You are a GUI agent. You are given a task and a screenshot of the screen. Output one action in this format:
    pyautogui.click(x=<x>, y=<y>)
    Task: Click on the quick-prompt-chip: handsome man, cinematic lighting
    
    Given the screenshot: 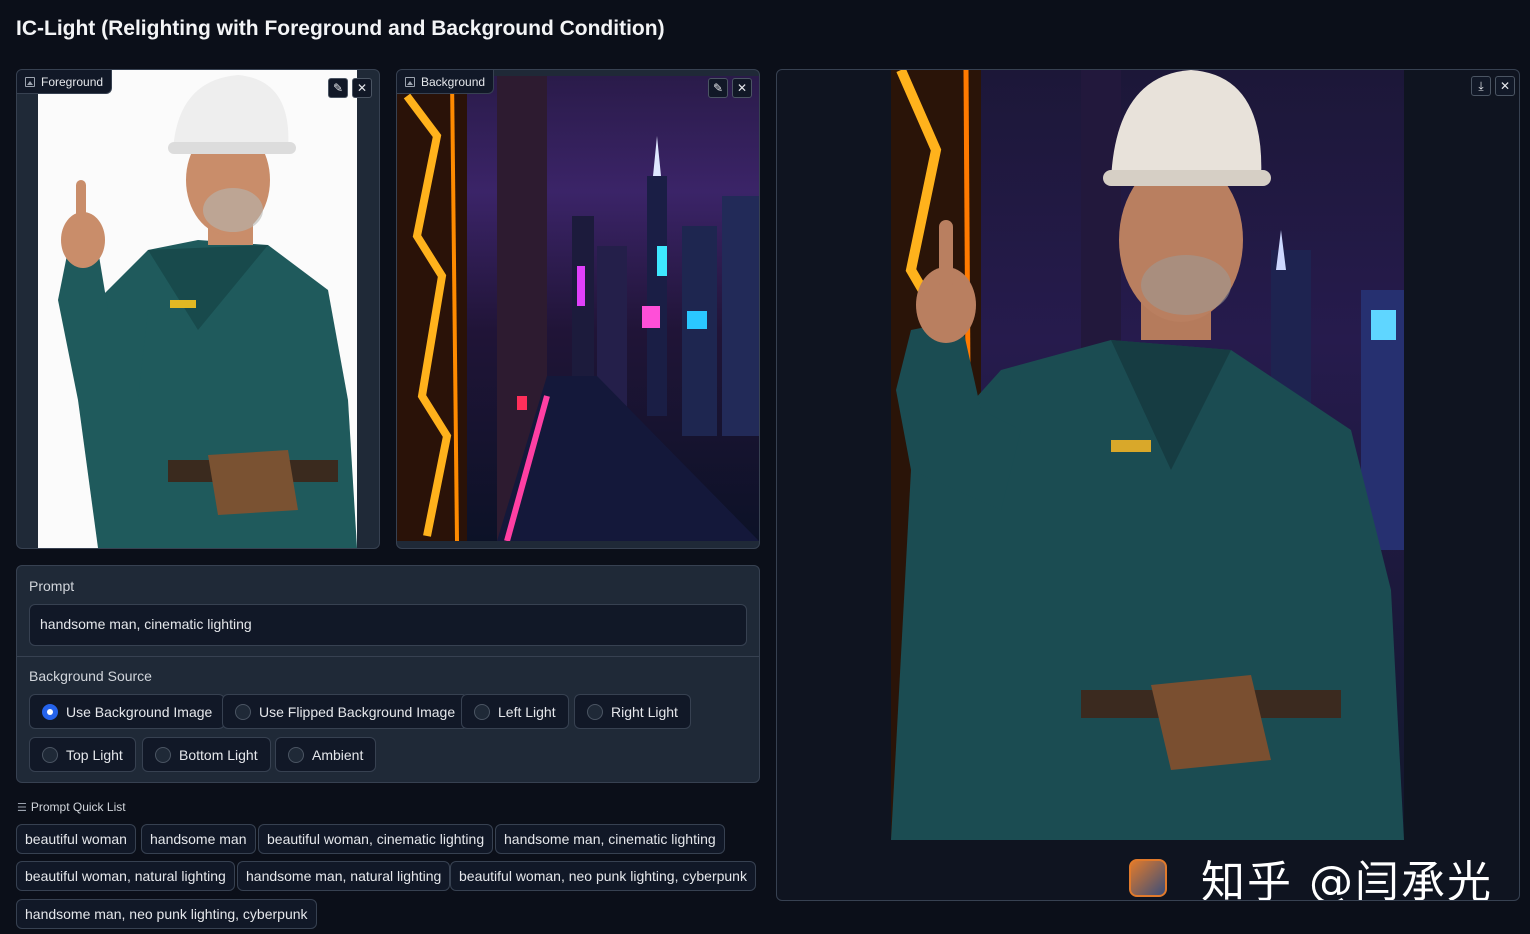 What is the action you would take?
    pyautogui.click(x=610, y=839)
    